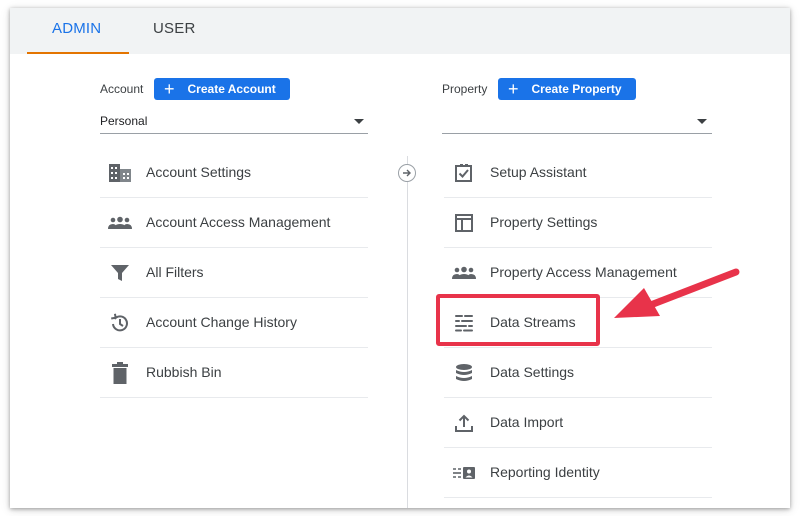 The width and height of the screenshot is (800, 516). I want to click on reporting-identity-item: Reporting Identity, so click(578, 473).